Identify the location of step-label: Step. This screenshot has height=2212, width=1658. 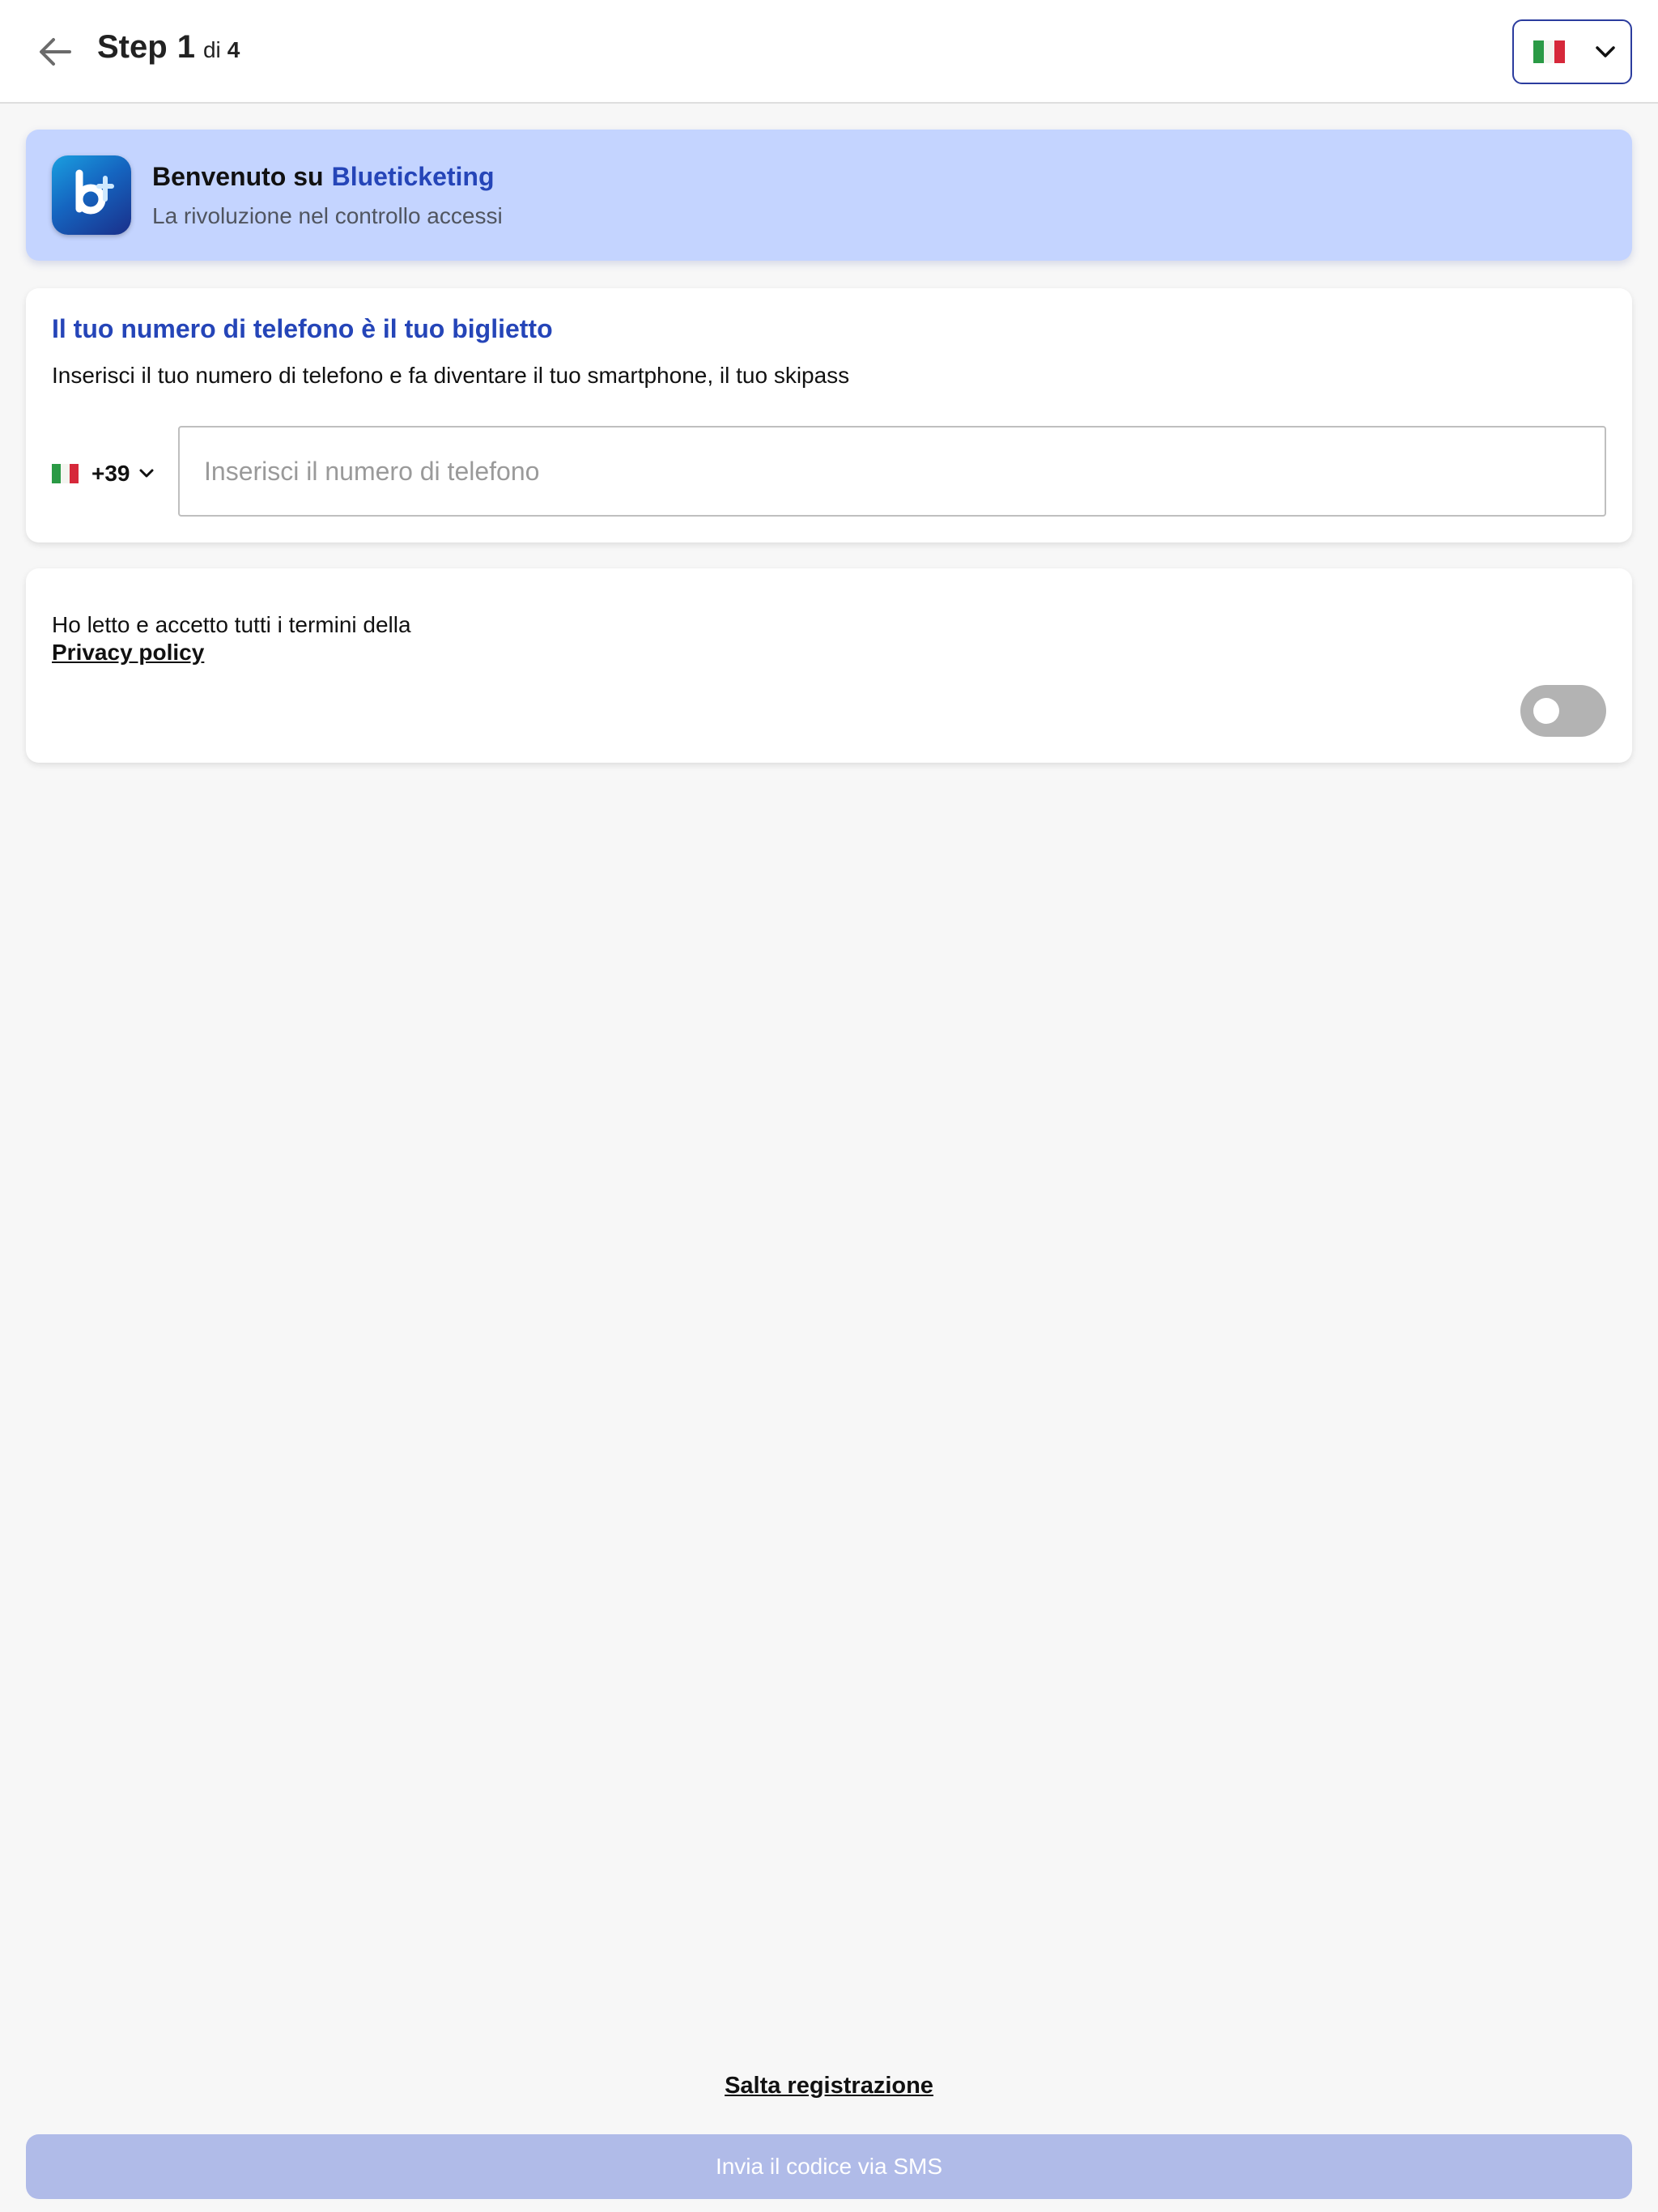
(132, 47).